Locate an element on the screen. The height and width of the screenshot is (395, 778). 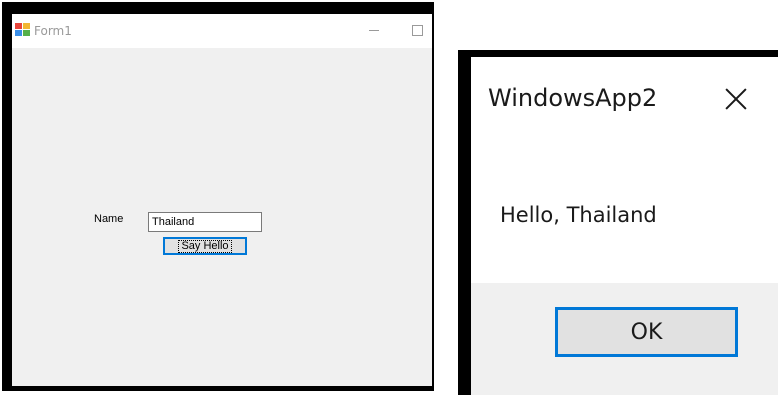
messagebox-message: Hello, Thailand is located at coordinates (578, 215).